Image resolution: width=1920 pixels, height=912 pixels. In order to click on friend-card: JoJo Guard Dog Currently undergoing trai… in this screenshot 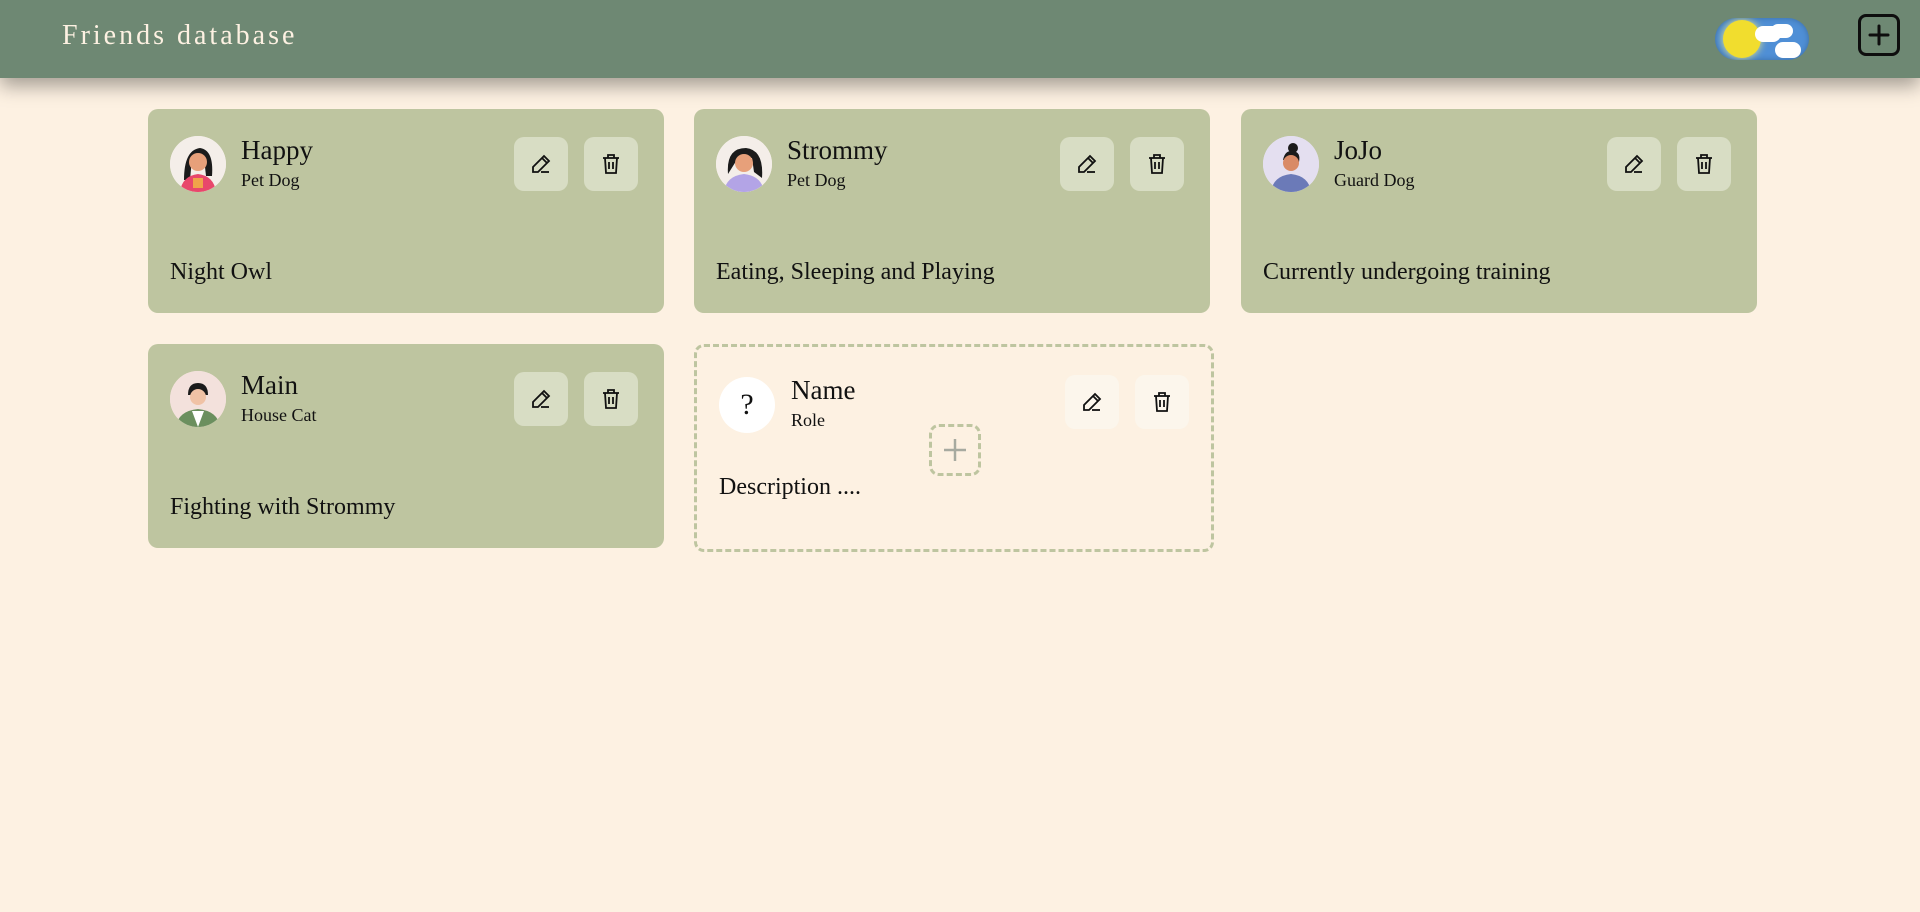, I will do `click(1499, 211)`.